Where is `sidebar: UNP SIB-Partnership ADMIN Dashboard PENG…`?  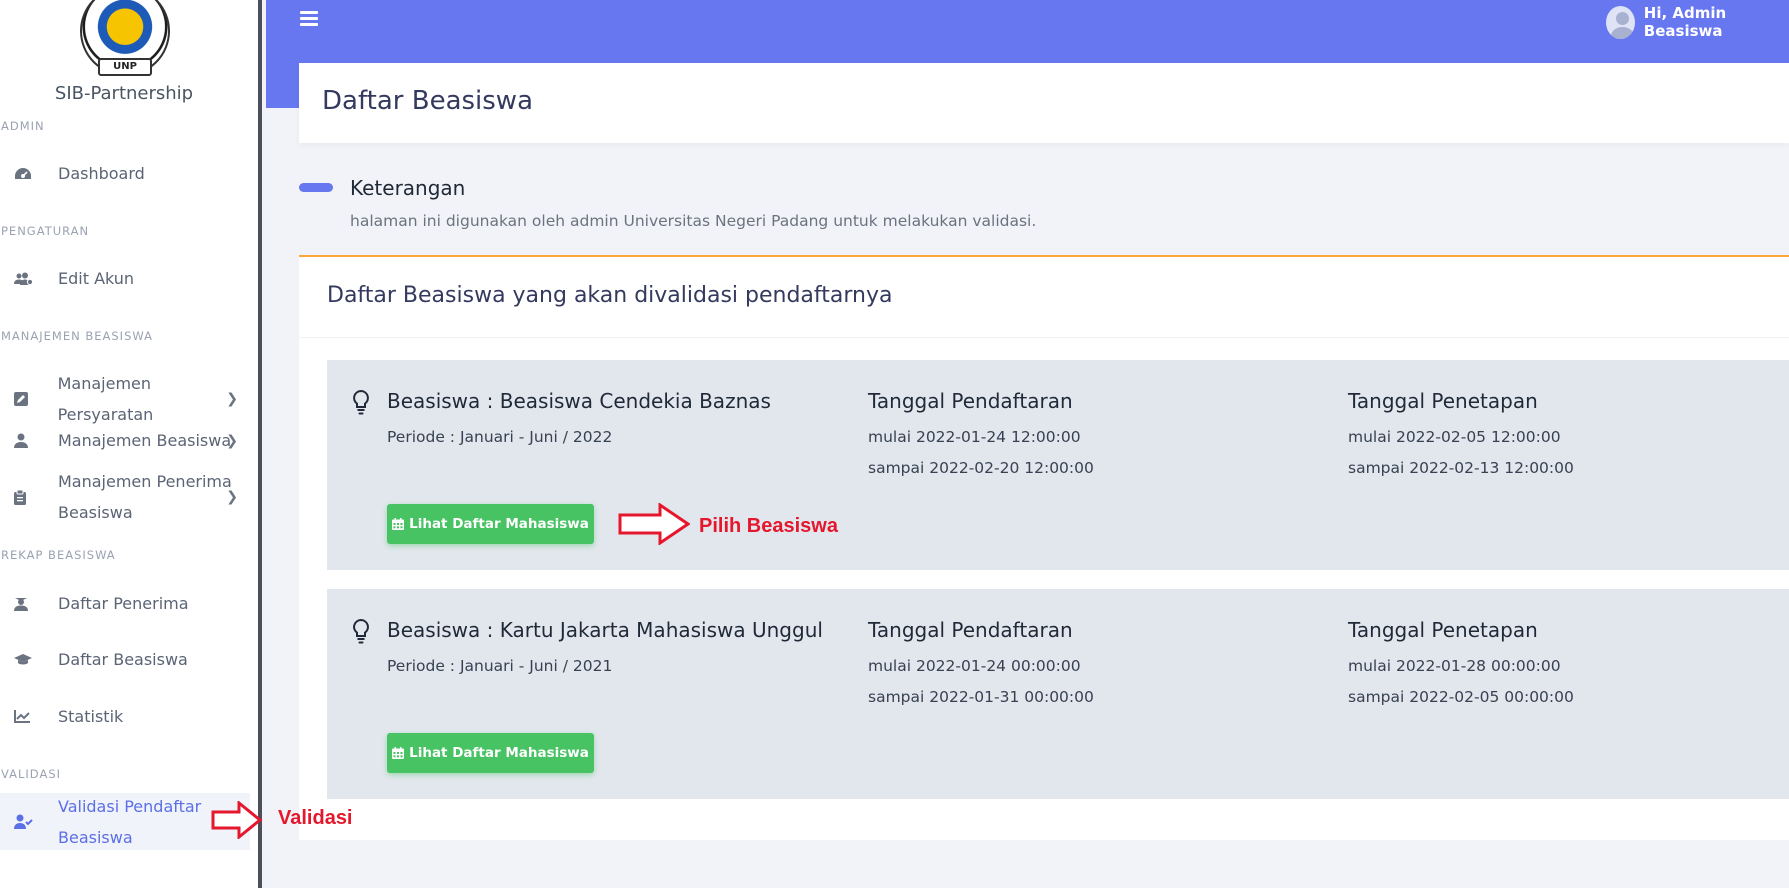 sidebar: UNP SIB-Partnership ADMIN Dashboard PENG… is located at coordinates (131, 444).